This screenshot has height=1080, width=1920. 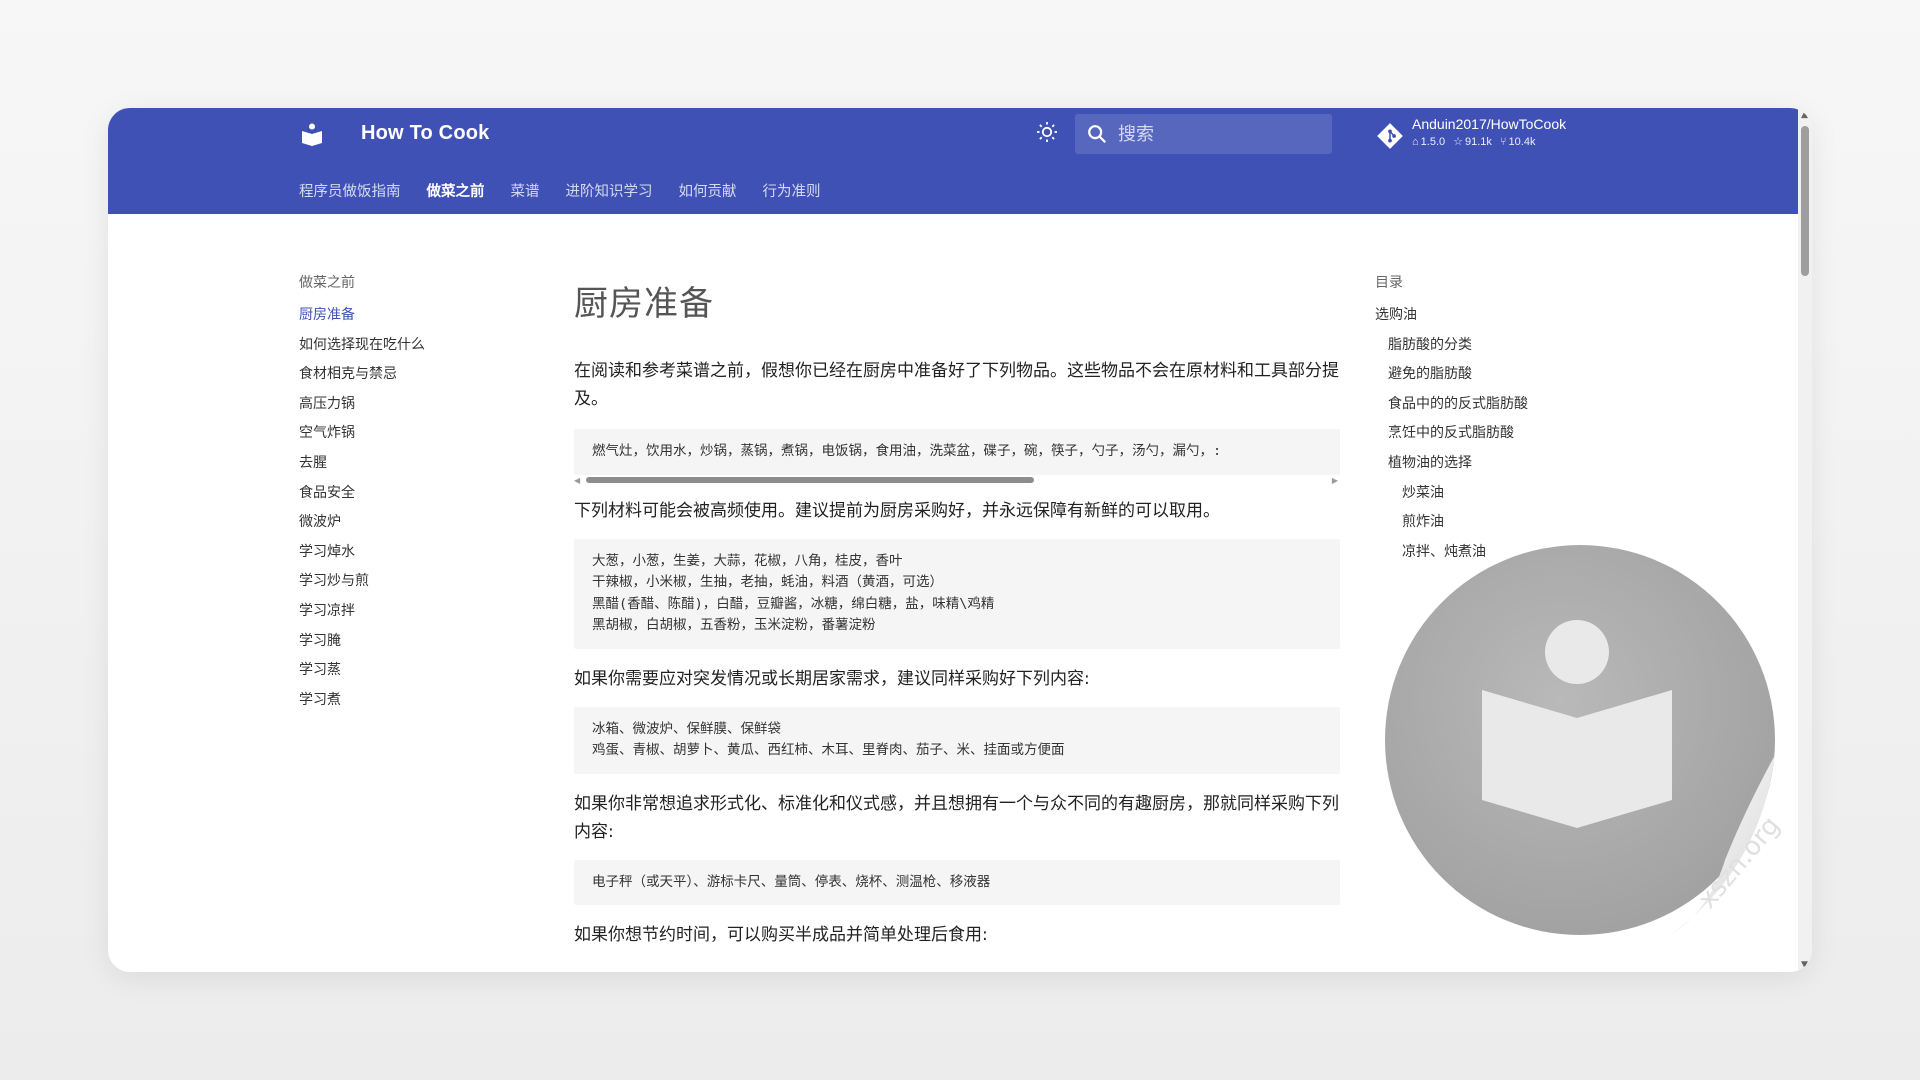 I want to click on save-time-paragraph: 如果你想节约时间，可以购买半成品并简单处理后食用:, so click(x=781, y=935).